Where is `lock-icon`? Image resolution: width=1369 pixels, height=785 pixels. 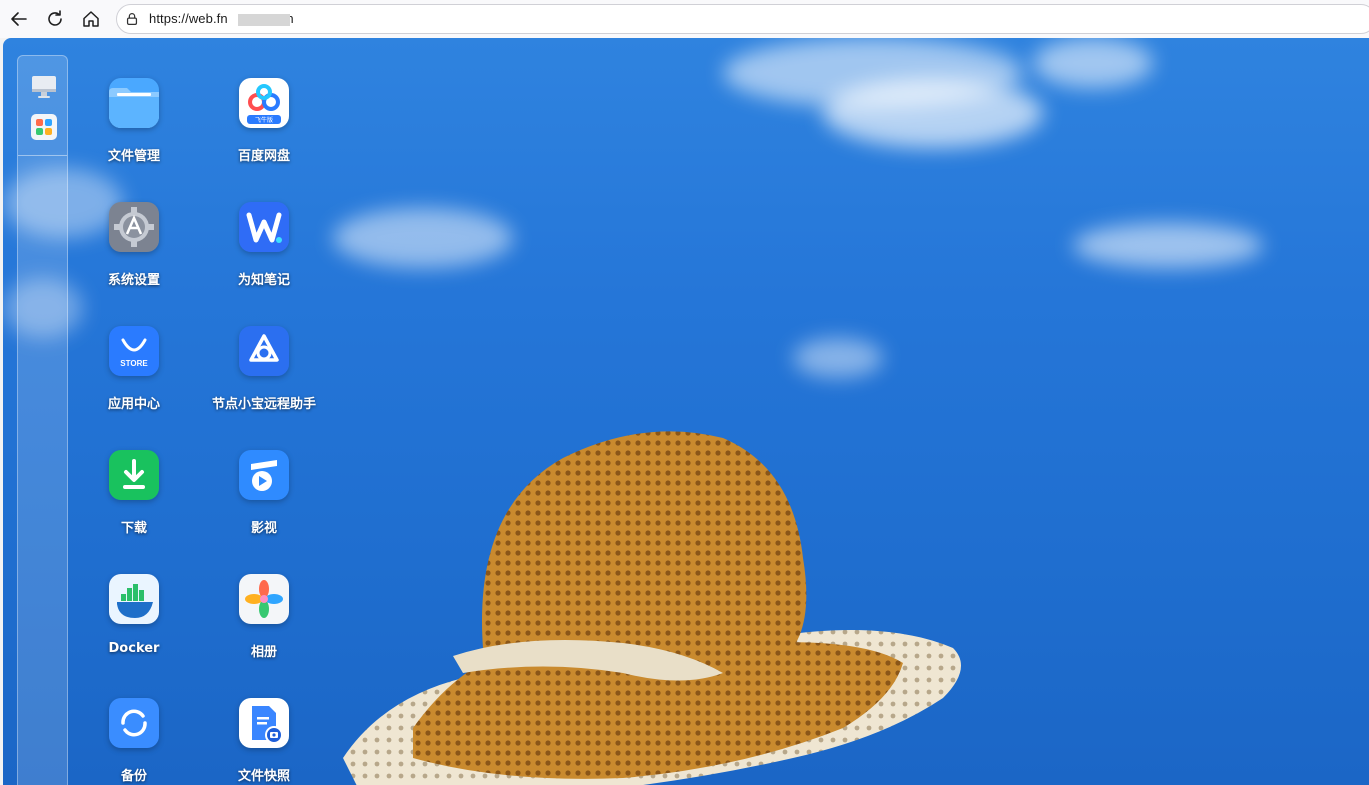
lock-icon is located at coordinates (132, 19).